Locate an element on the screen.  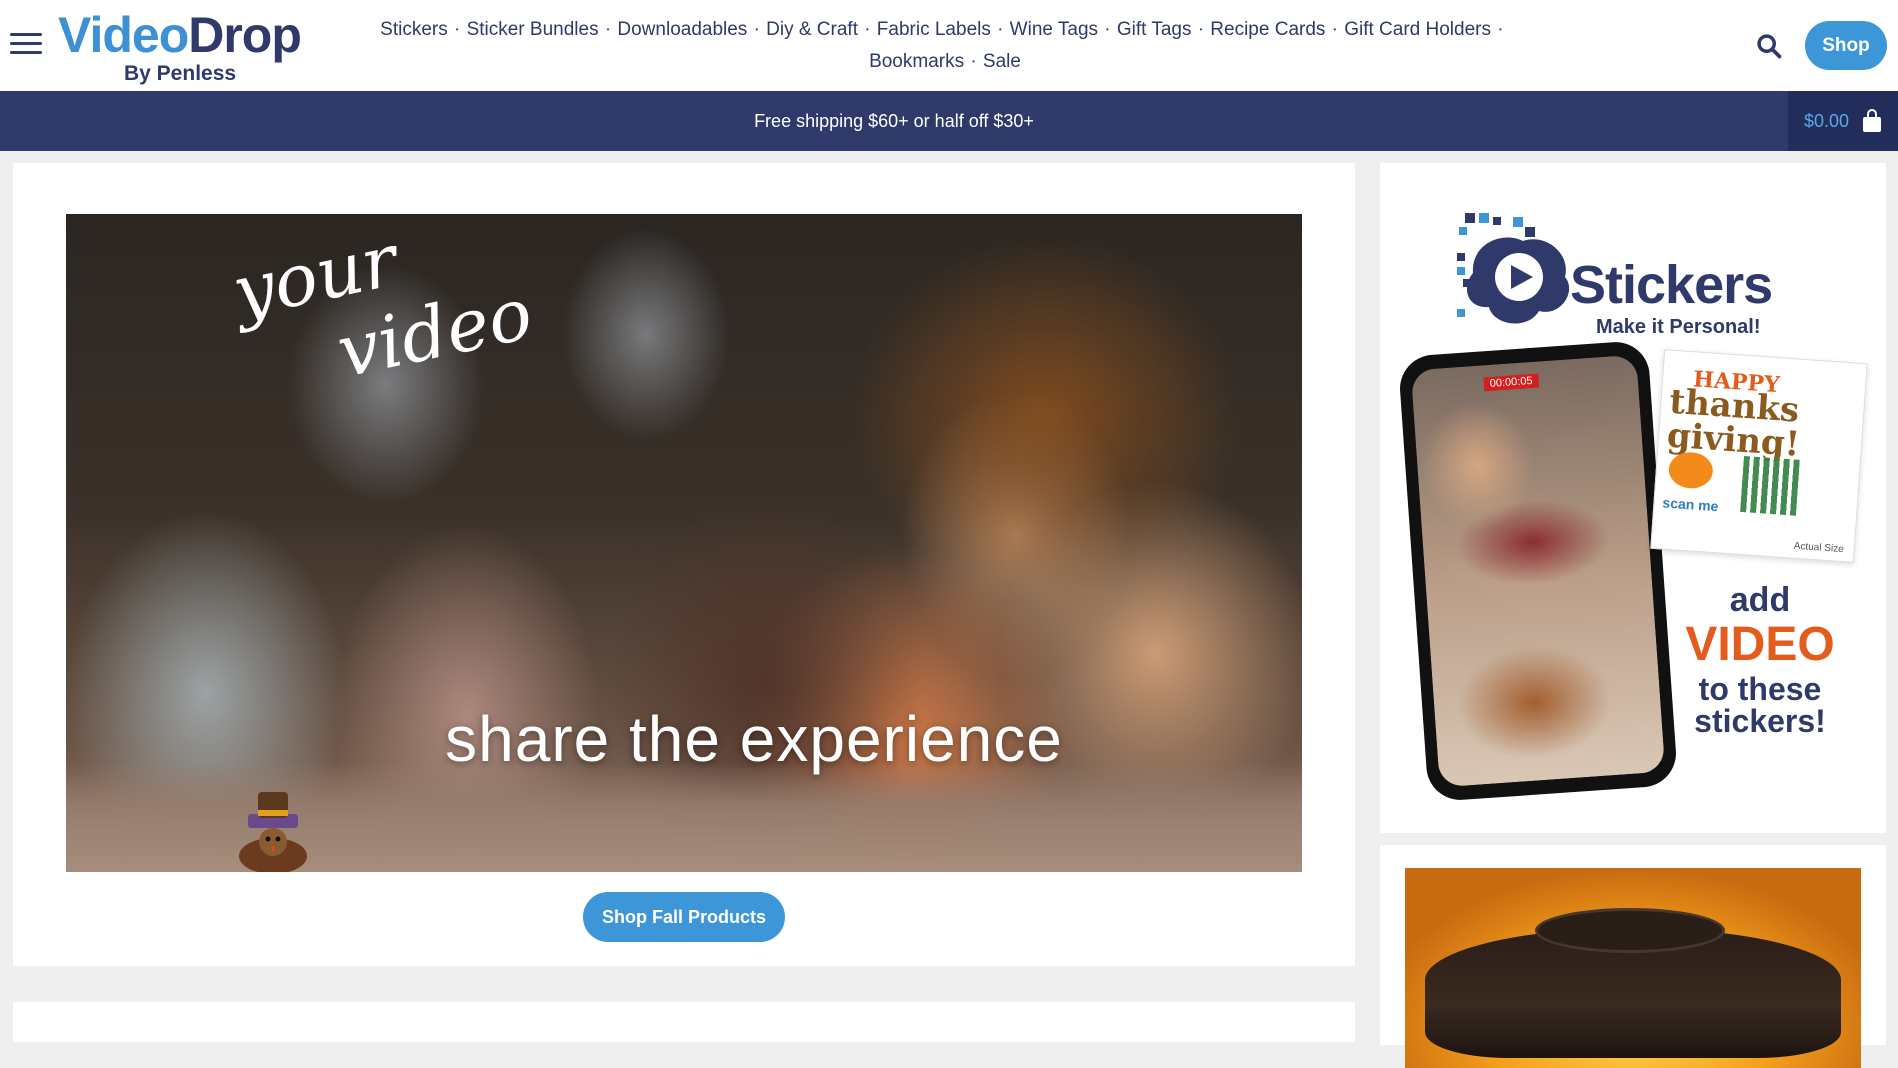
turkey-icon is located at coordinates (273, 832).